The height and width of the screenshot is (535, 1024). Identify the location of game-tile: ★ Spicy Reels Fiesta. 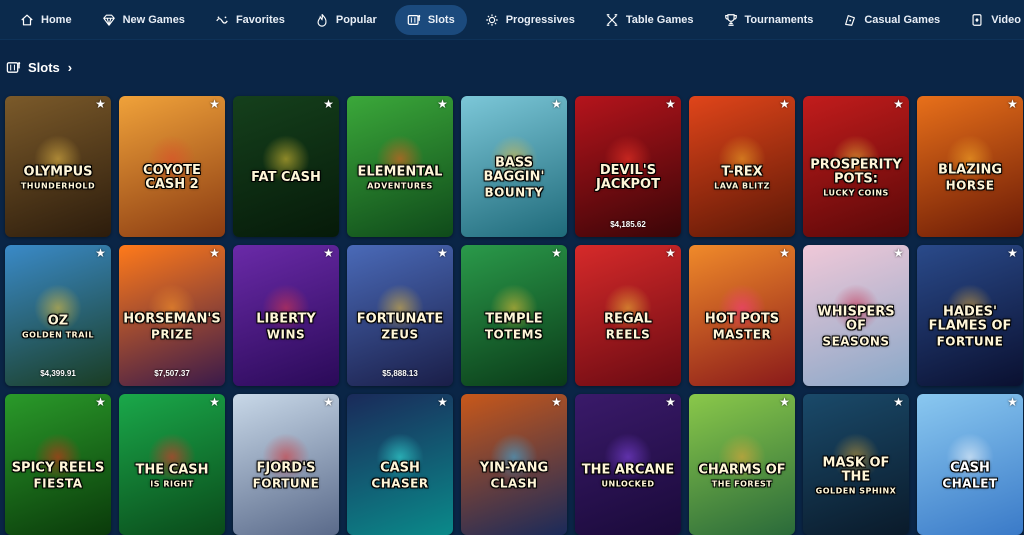
(58, 464).